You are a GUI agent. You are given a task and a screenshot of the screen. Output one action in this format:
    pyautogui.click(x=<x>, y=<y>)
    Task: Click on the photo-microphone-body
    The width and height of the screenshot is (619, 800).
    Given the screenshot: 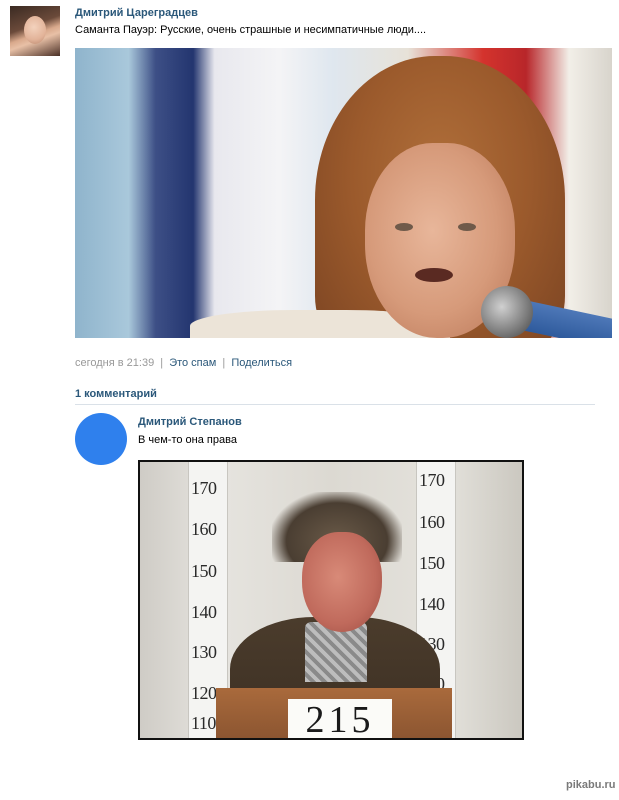 What is the action you would take?
    pyautogui.click(x=567, y=319)
    